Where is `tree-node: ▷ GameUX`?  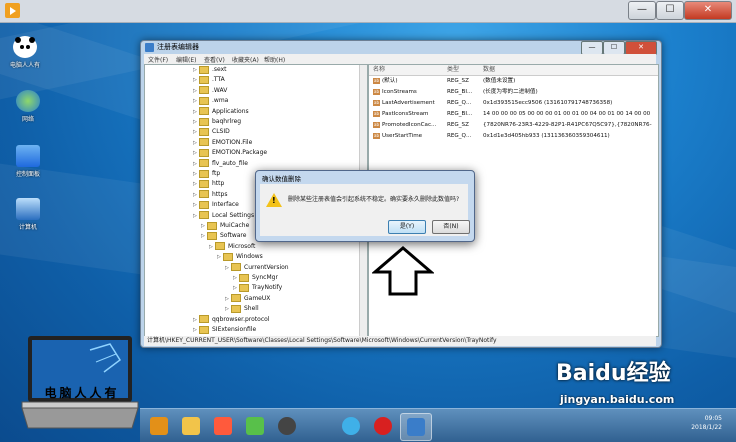 tree-node: ▷ GameUX is located at coordinates (247, 299).